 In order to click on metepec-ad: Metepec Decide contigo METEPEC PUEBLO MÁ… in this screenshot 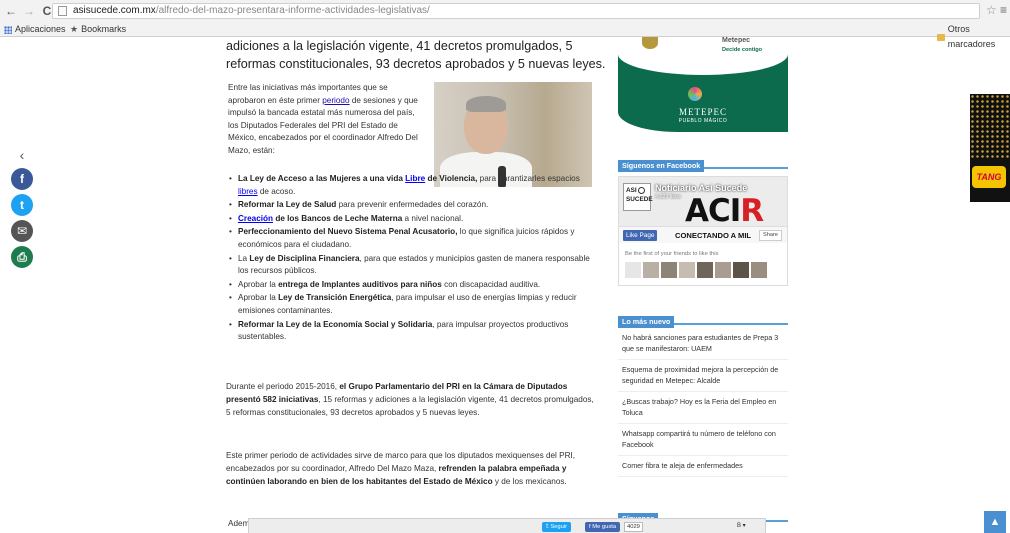, I will do `click(703, 84)`.